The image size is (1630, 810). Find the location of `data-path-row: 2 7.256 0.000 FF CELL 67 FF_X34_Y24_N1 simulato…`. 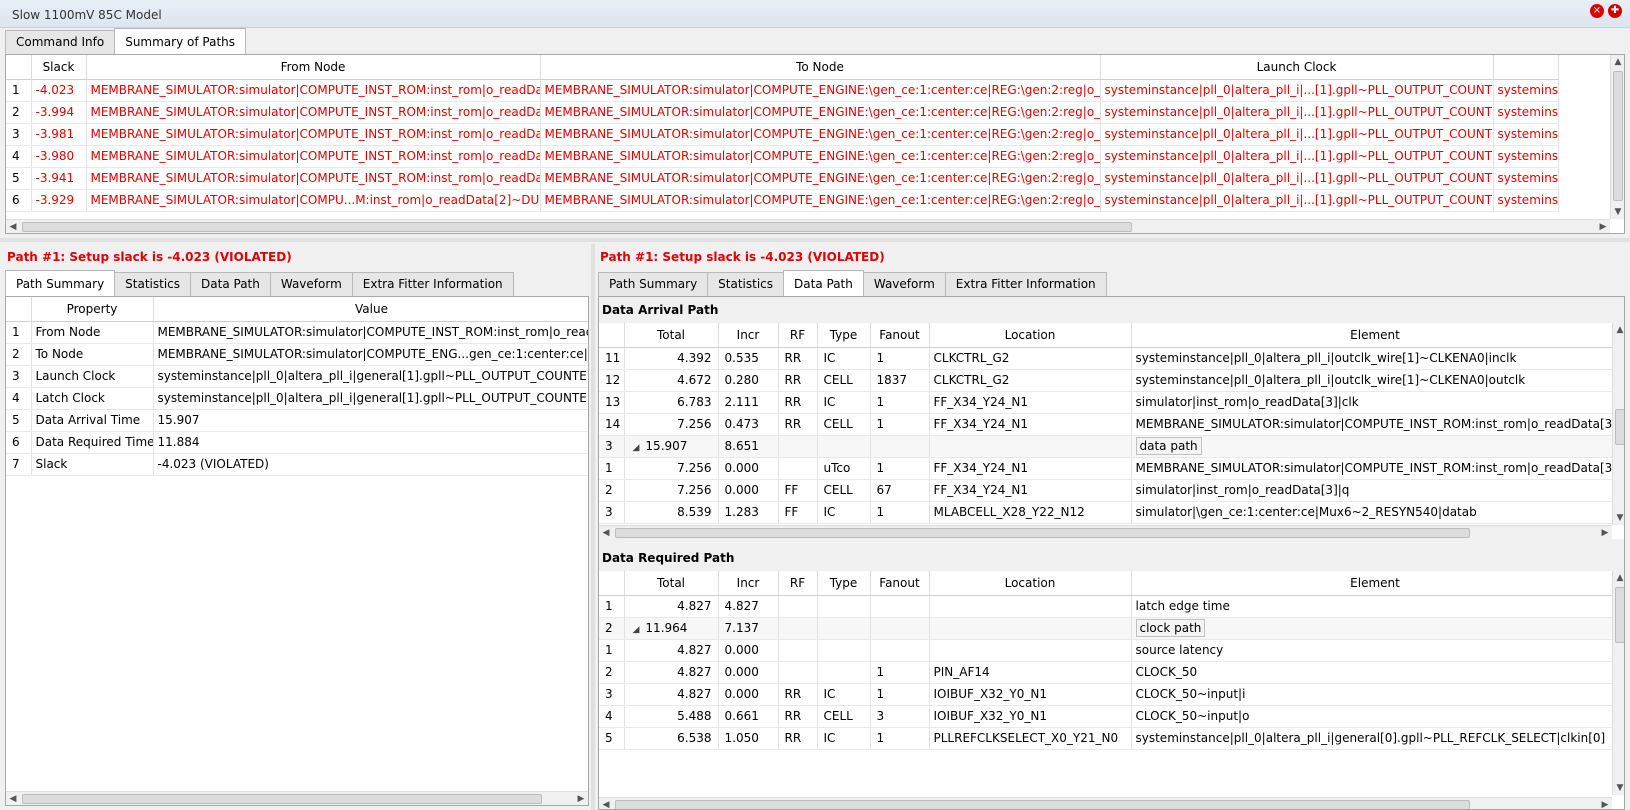

data-path-row: 2 7.256 0.000 FF CELL 67 FF_X34_Y24_N1 simulato… is located at coordinates (1109, 490).